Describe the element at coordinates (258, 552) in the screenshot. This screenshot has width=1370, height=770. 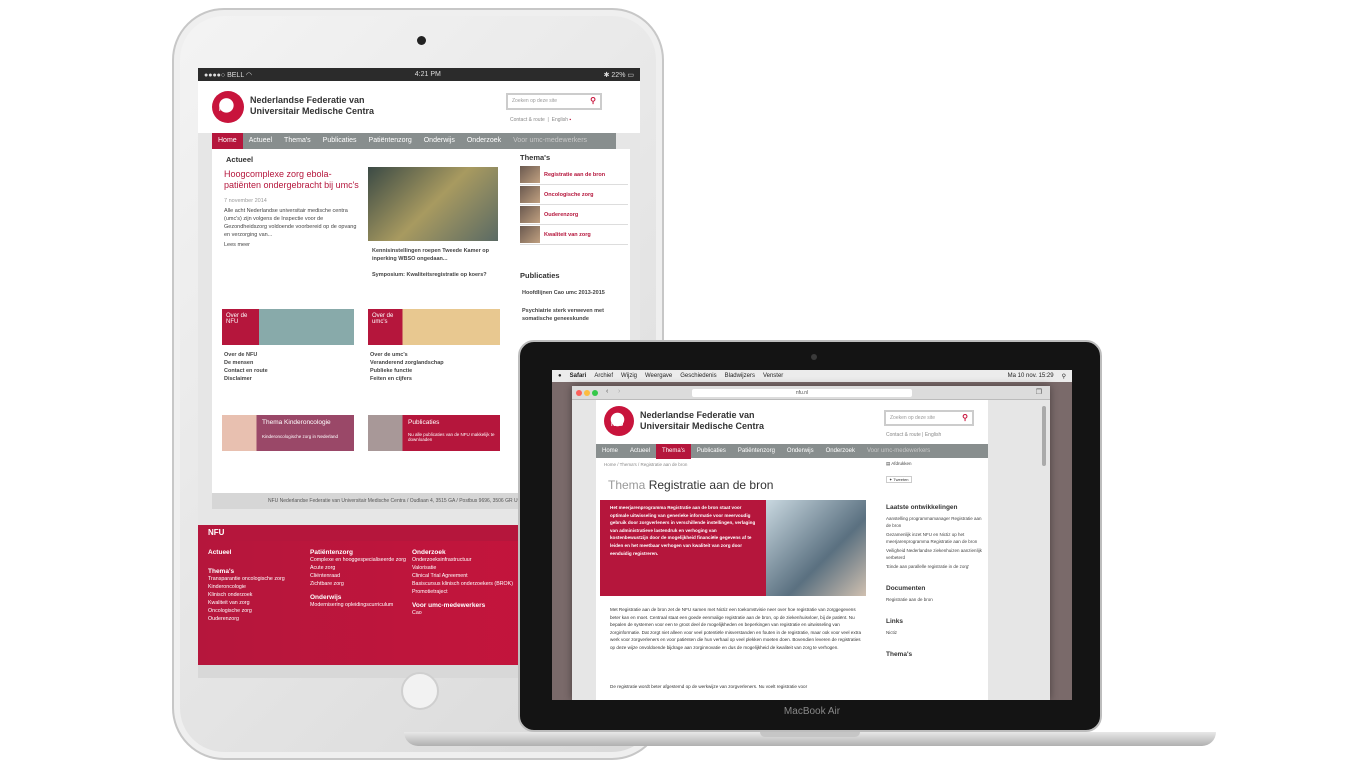
I see `footer-heading: Actueel` at that location.